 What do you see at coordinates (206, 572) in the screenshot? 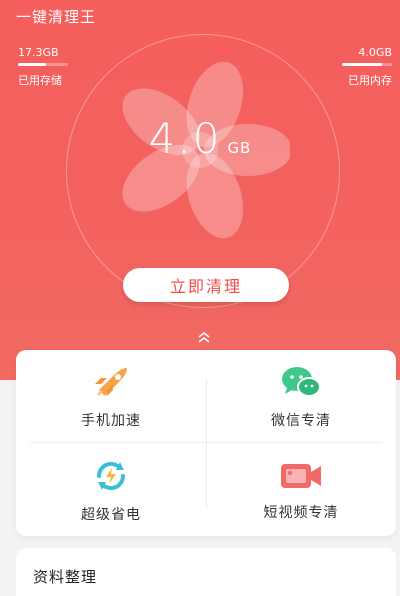
I see `data-organize-card: 资料整理` at bounding box center [206, 572].